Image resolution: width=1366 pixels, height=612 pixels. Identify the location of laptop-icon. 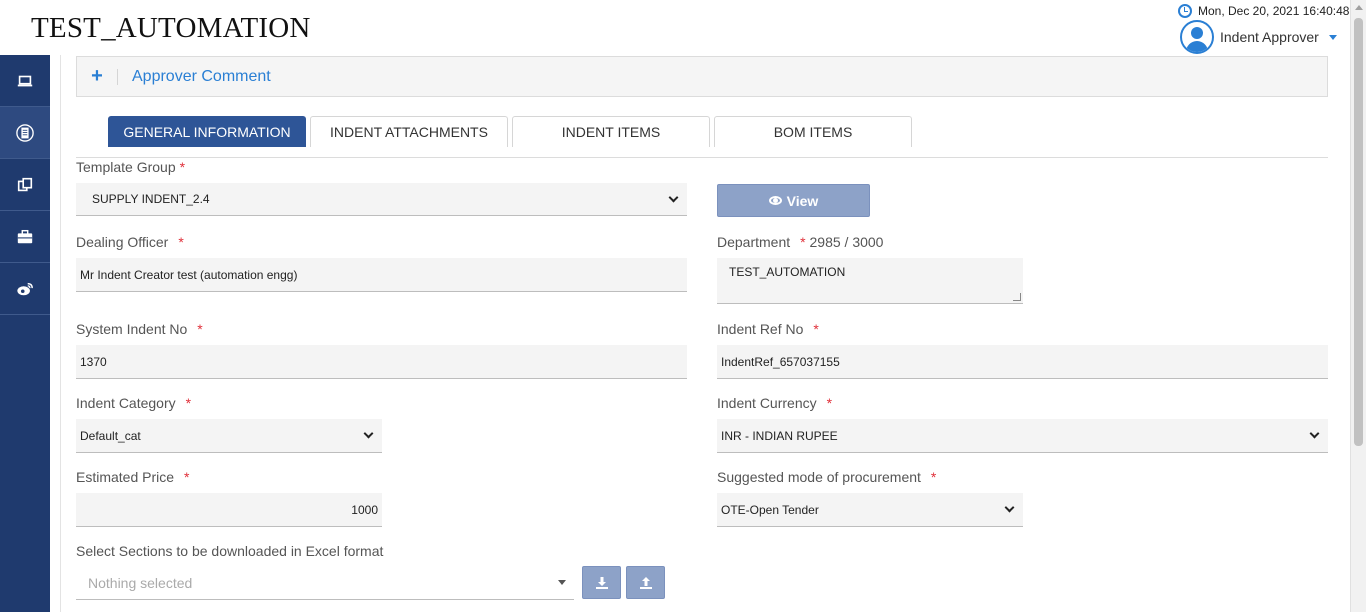
(25, 80).